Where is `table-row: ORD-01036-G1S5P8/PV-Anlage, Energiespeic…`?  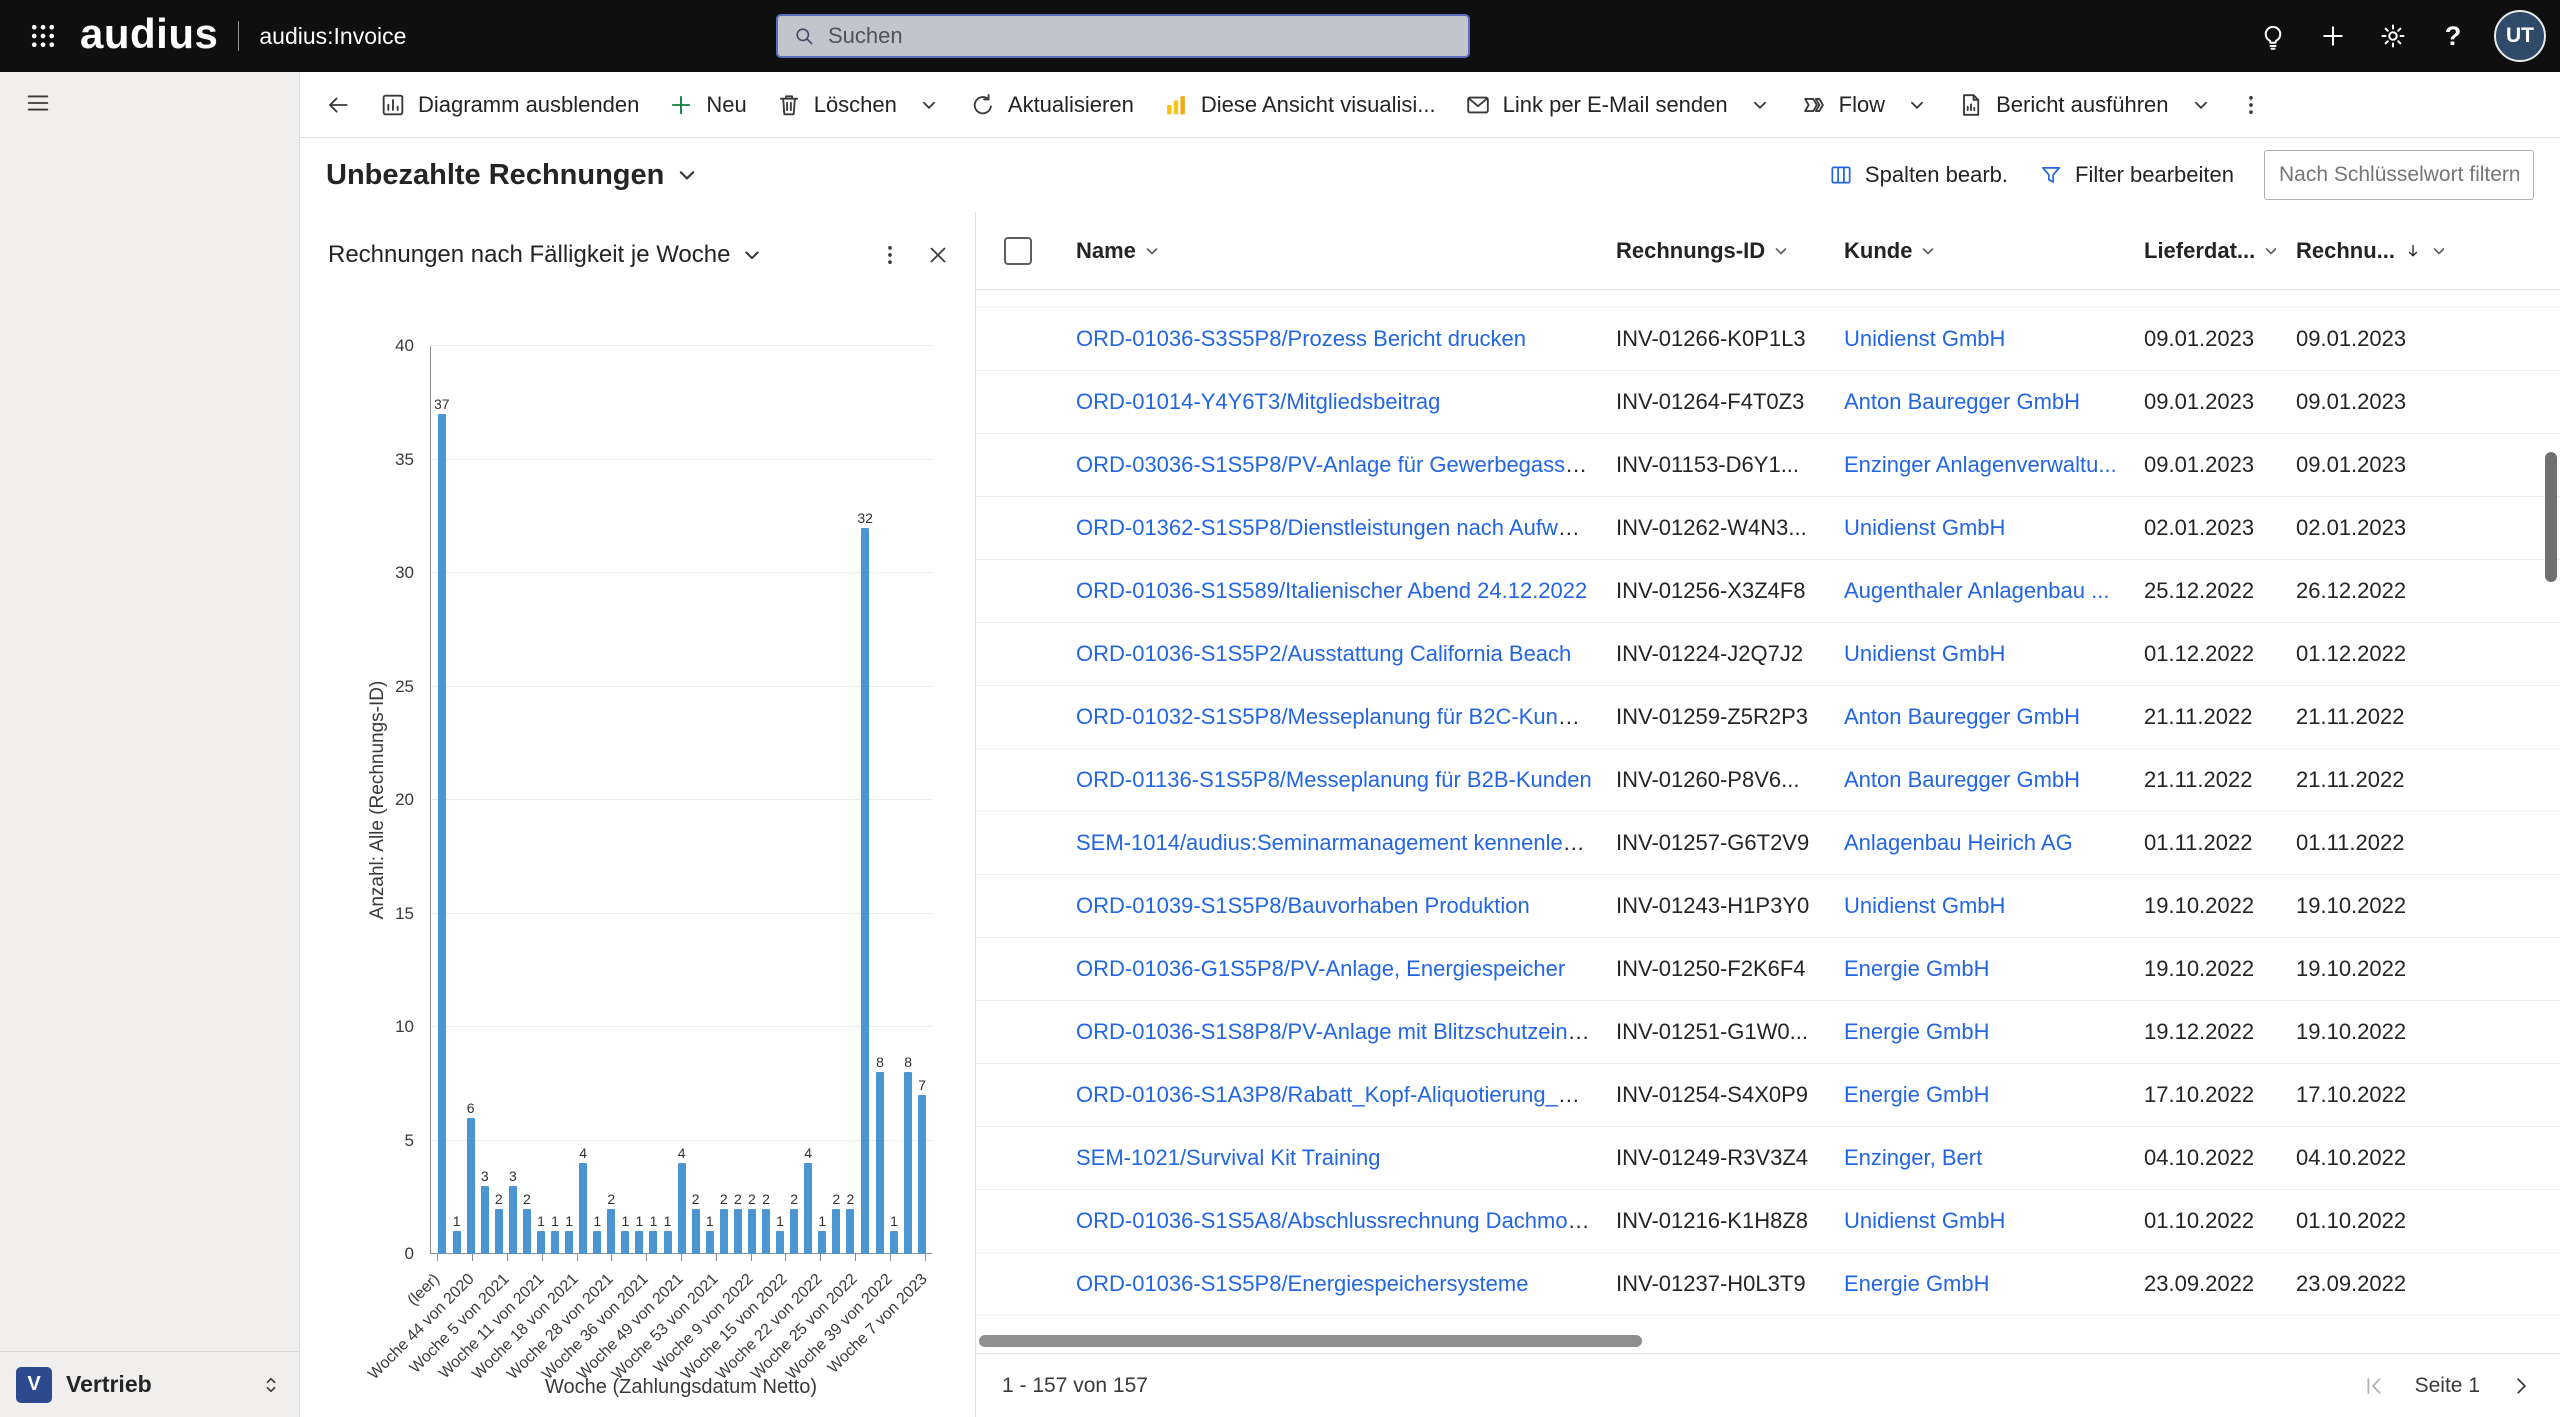
table-row: ORD-01036-G1S5P8/PV-Anlage, Energiespeic… is located at coordinates (1768, 969).